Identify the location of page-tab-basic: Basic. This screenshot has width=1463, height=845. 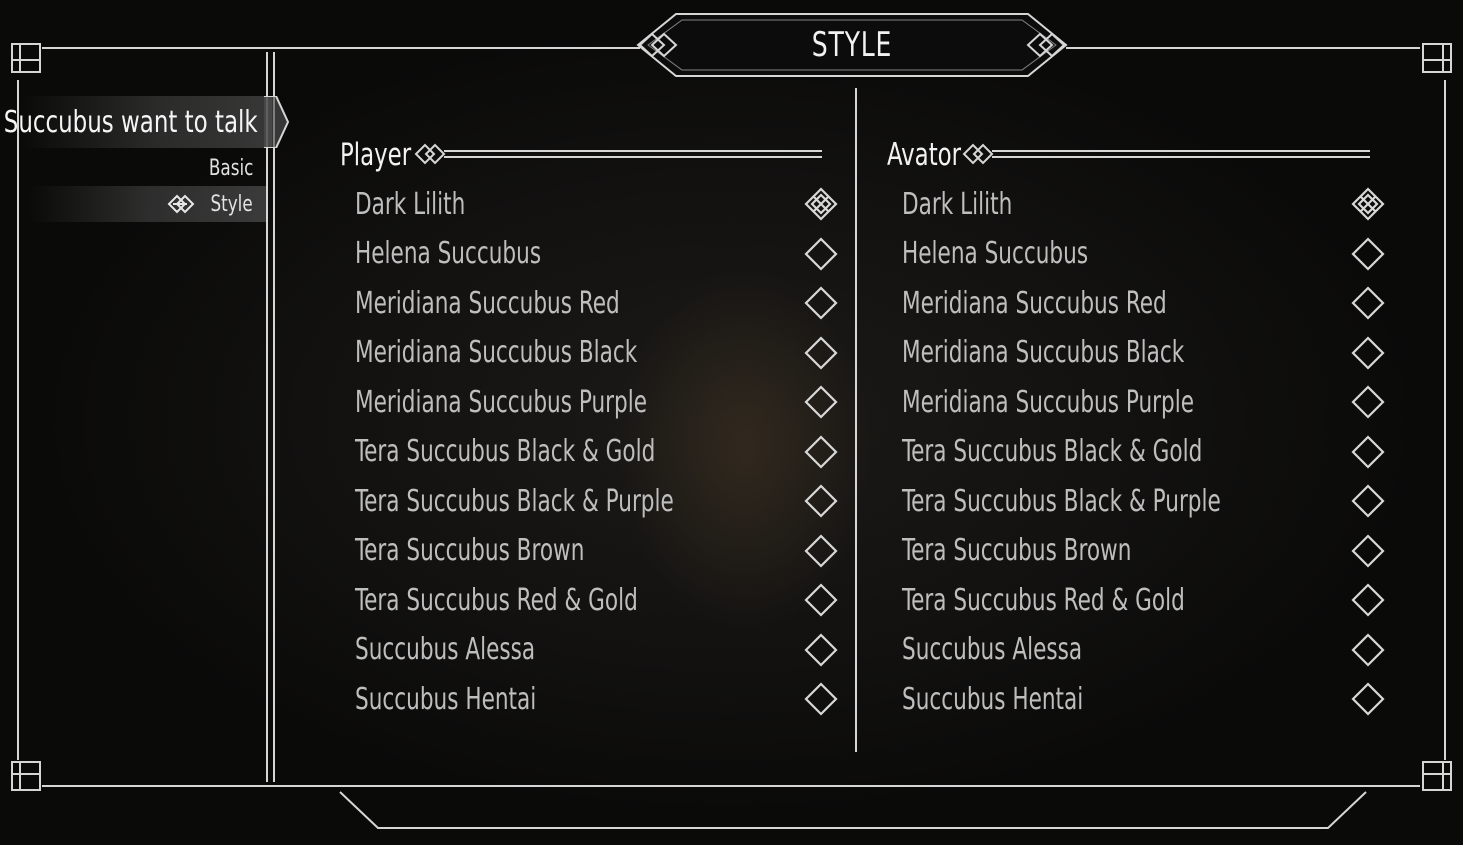
(227, 168).